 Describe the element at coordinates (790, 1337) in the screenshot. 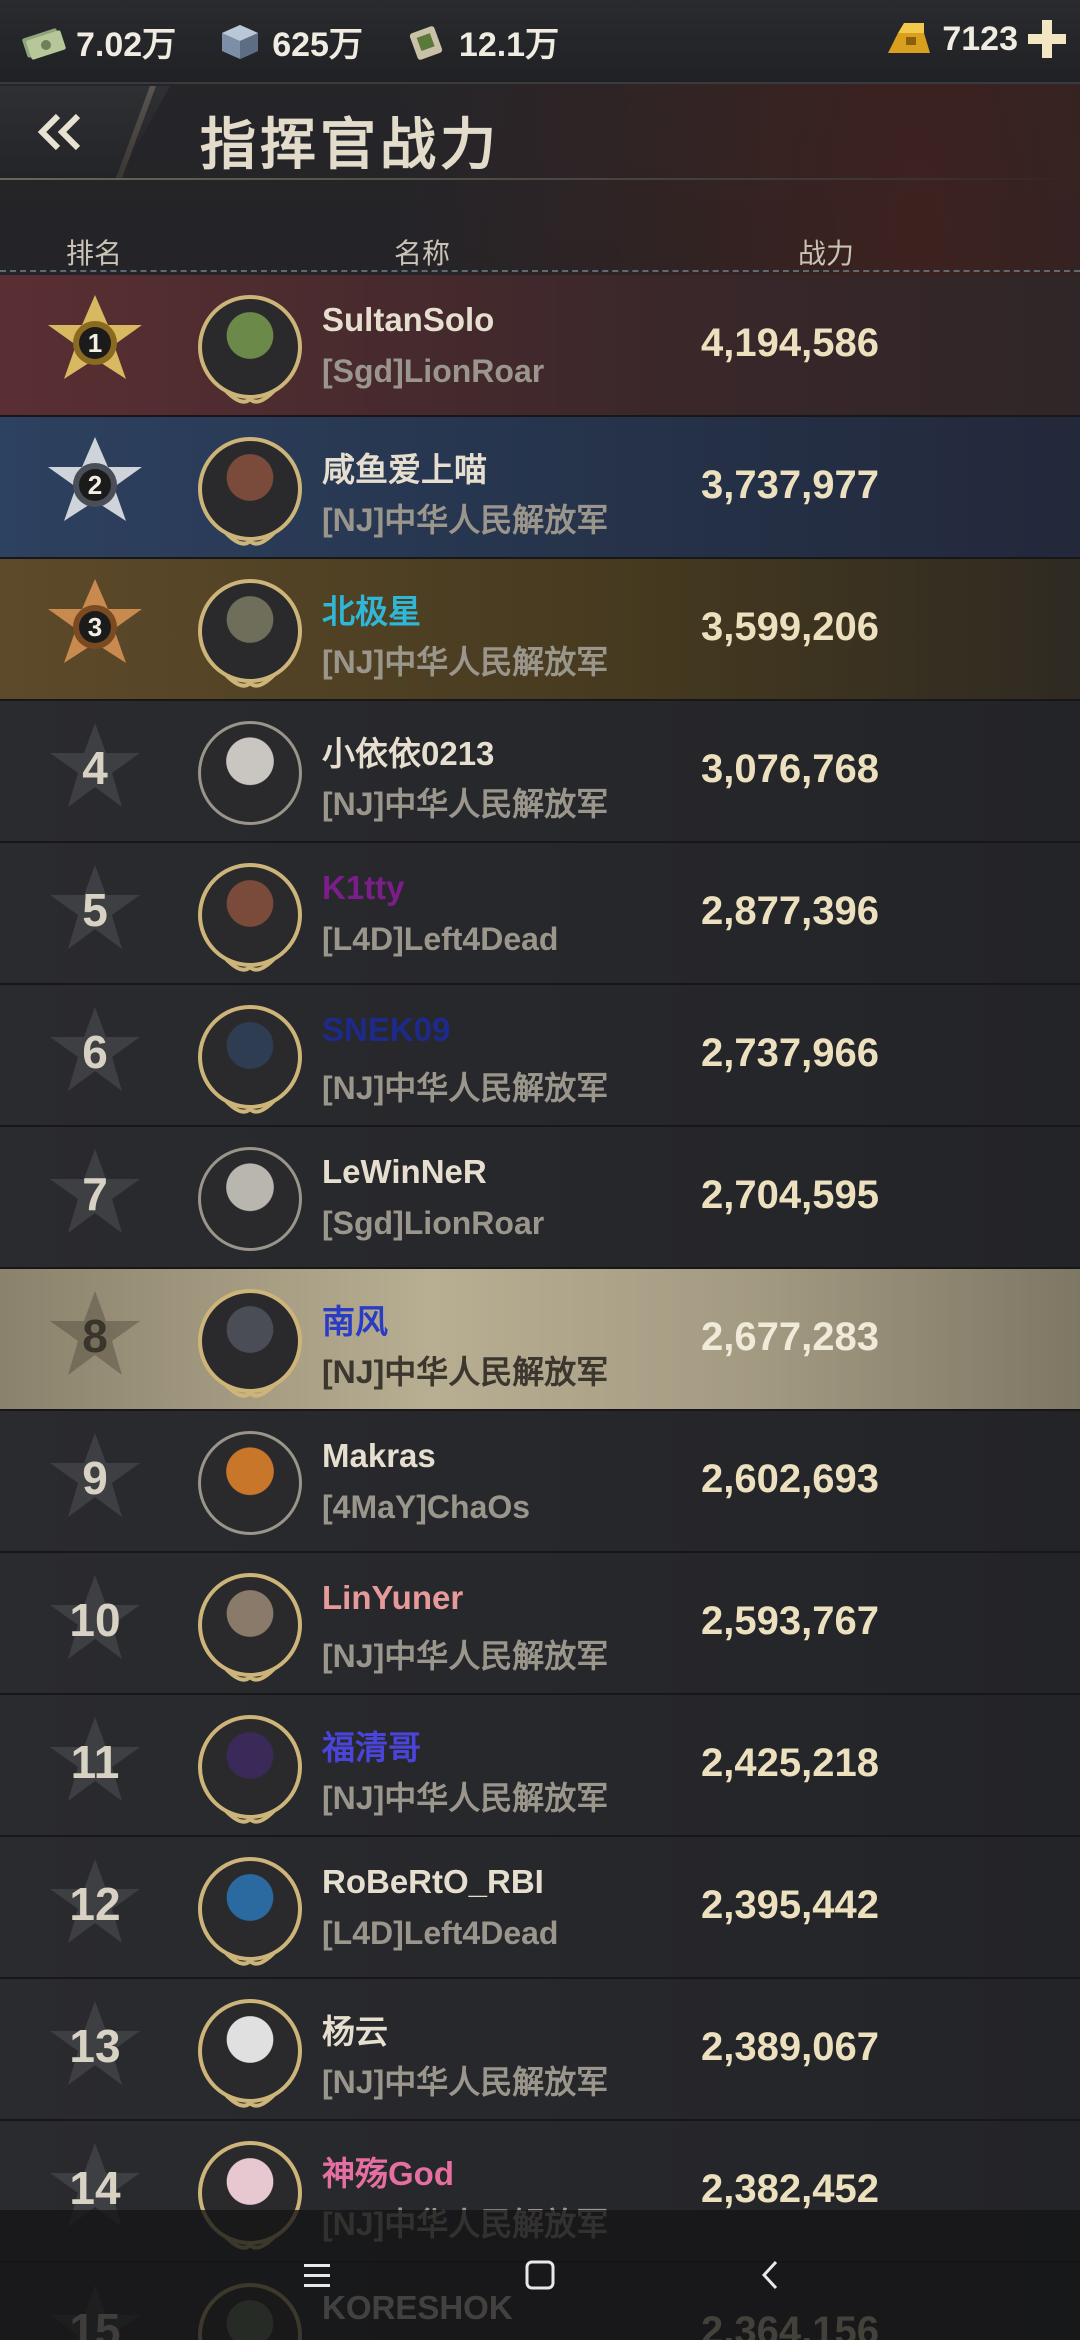

I see `power-value: 2,677,283` at that location.